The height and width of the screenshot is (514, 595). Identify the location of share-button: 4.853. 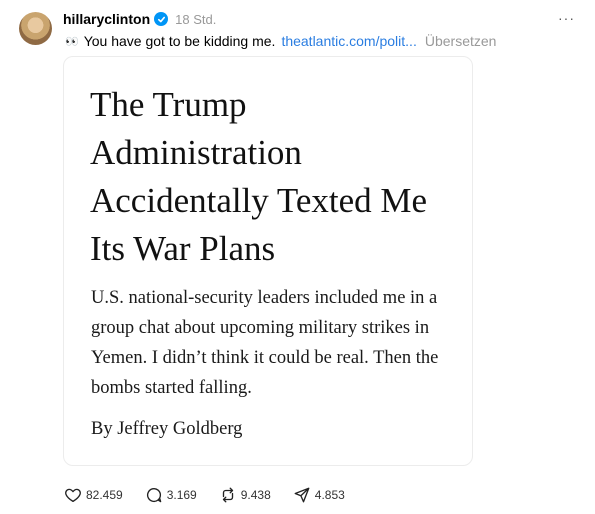
(319, 495).